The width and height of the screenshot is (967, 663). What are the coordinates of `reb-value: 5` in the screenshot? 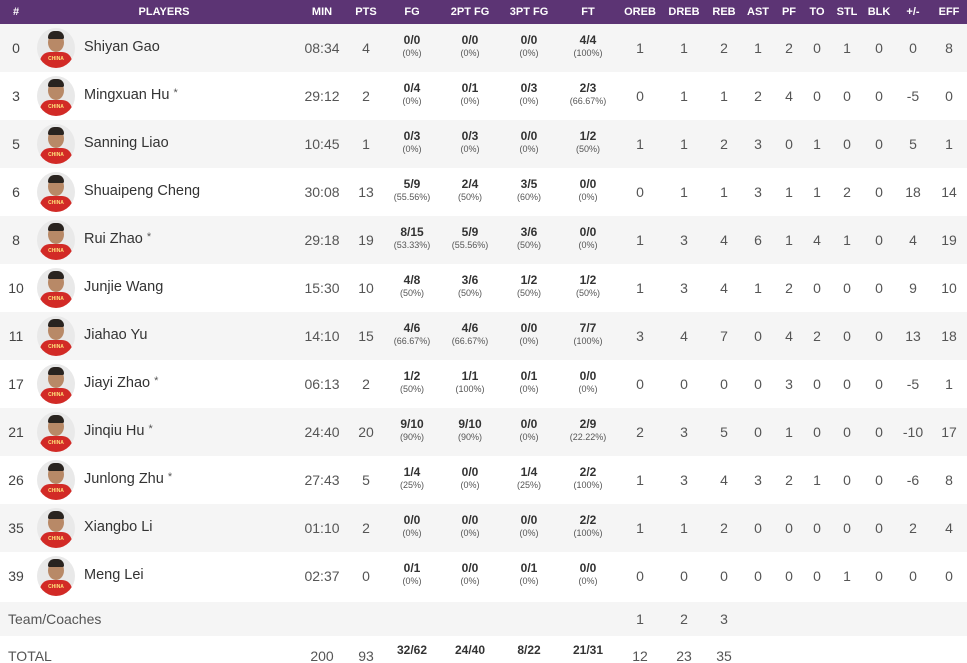 It's located at (724, 432).